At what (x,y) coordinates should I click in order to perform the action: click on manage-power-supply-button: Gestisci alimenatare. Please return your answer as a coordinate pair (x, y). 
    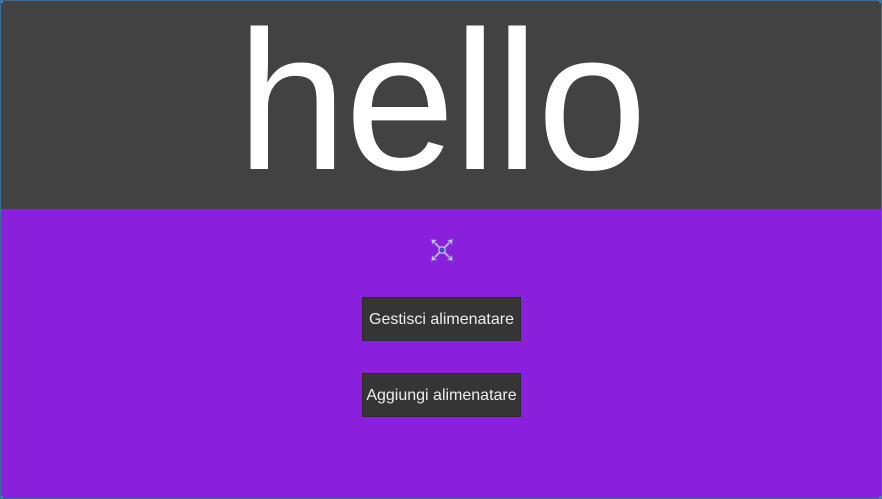
    Looking at the image, I should click on (441, 319).